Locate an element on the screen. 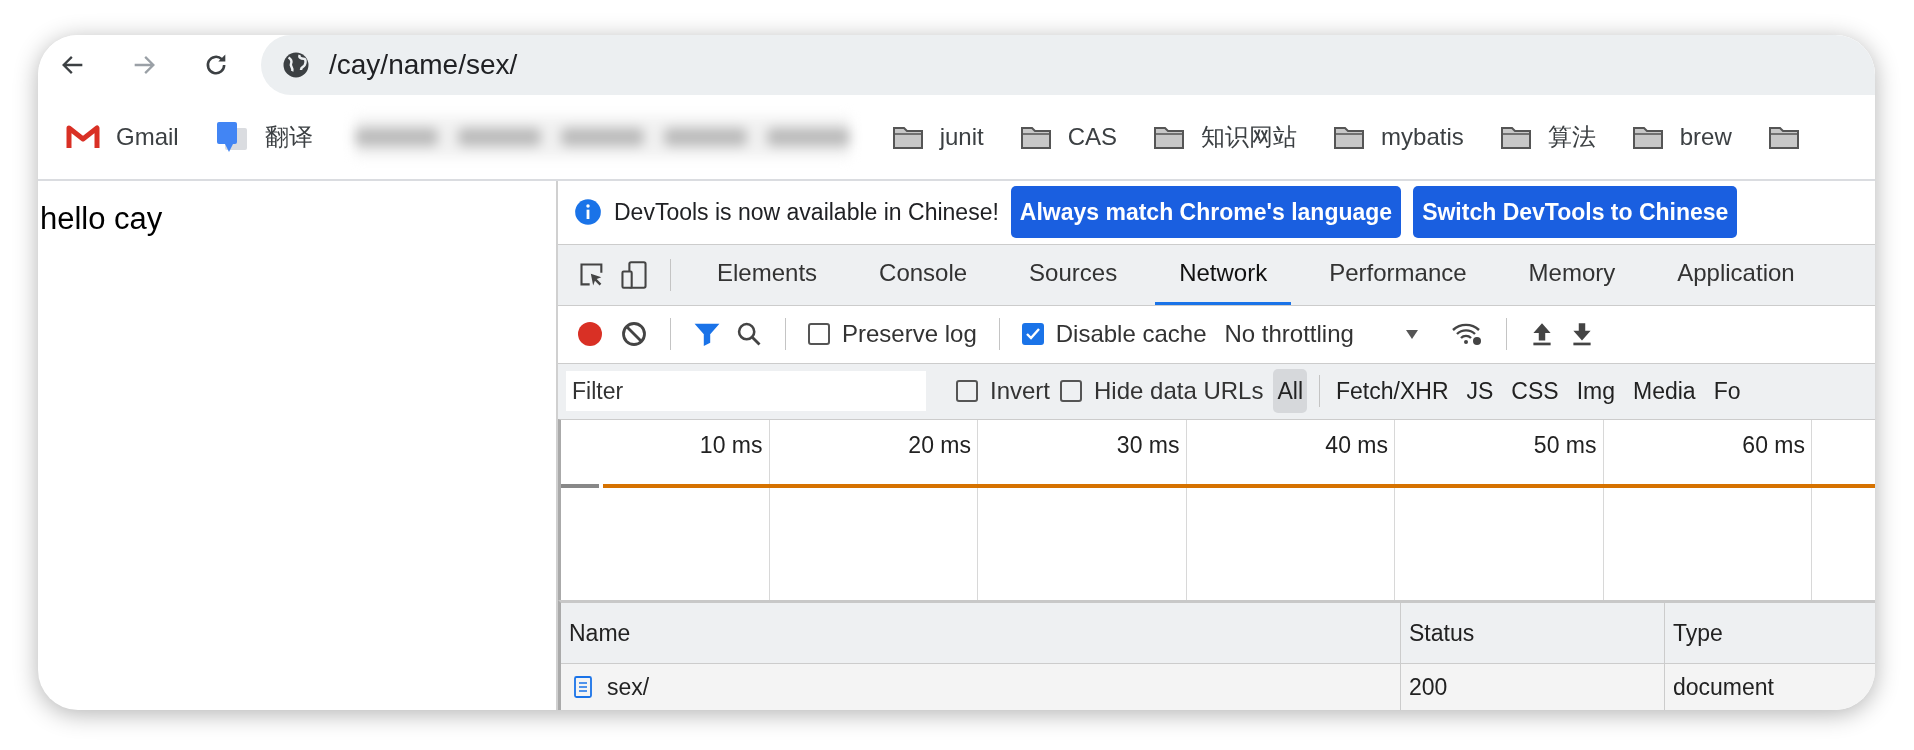 The image size is (1914, 750). page-text: hello cay is located at coordinates (101, 218).